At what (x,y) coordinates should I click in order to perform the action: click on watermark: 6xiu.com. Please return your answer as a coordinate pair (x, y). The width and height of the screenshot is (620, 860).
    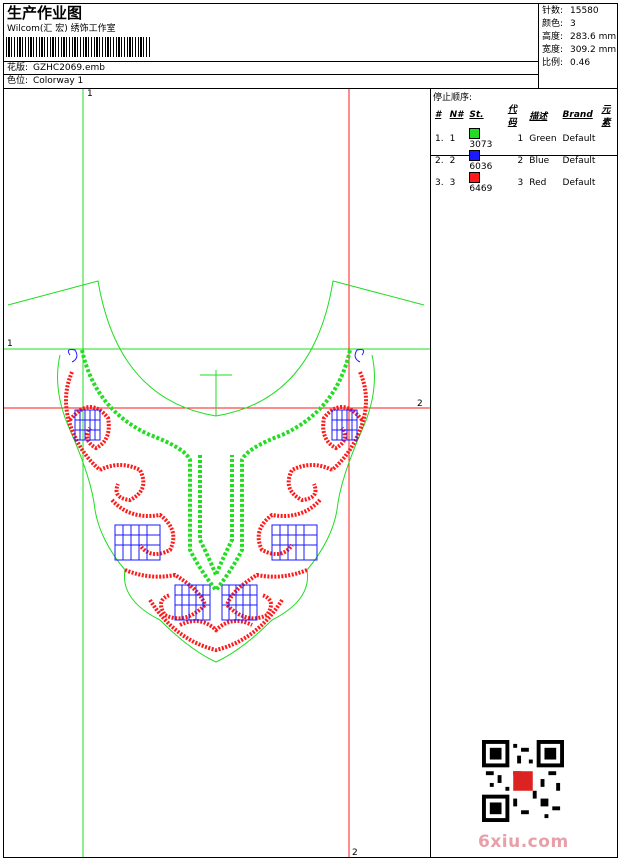
    Looking at the image, I should click on (523, 842).